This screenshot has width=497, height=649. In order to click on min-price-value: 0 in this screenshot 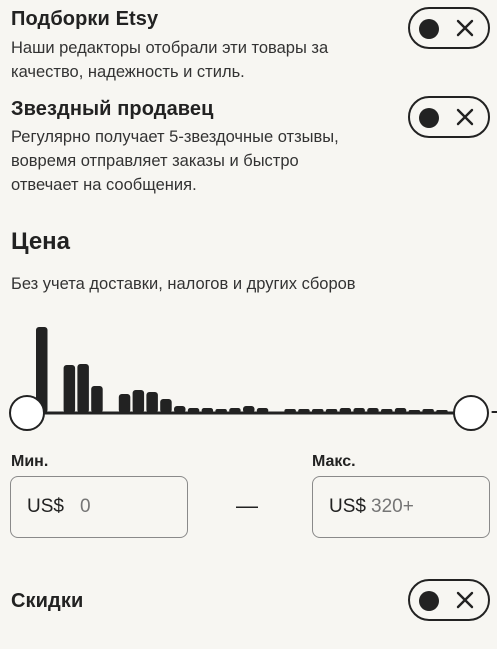, I will do `click(85, 506)`.